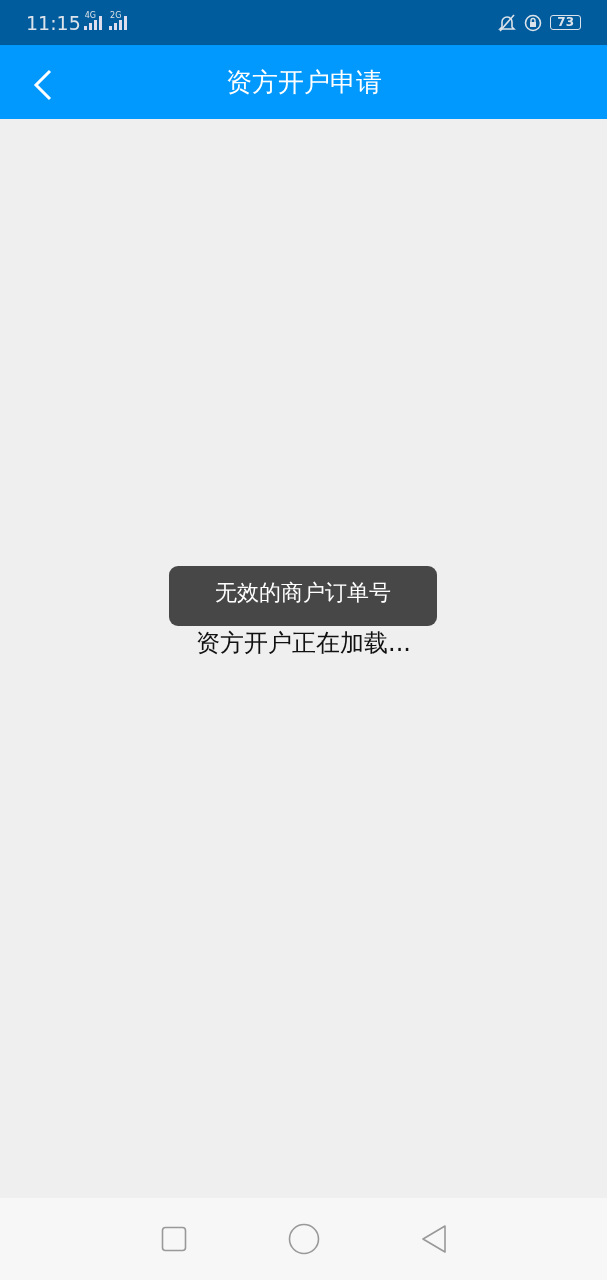  I want to click on clock: 11:15, so click(53, 22).